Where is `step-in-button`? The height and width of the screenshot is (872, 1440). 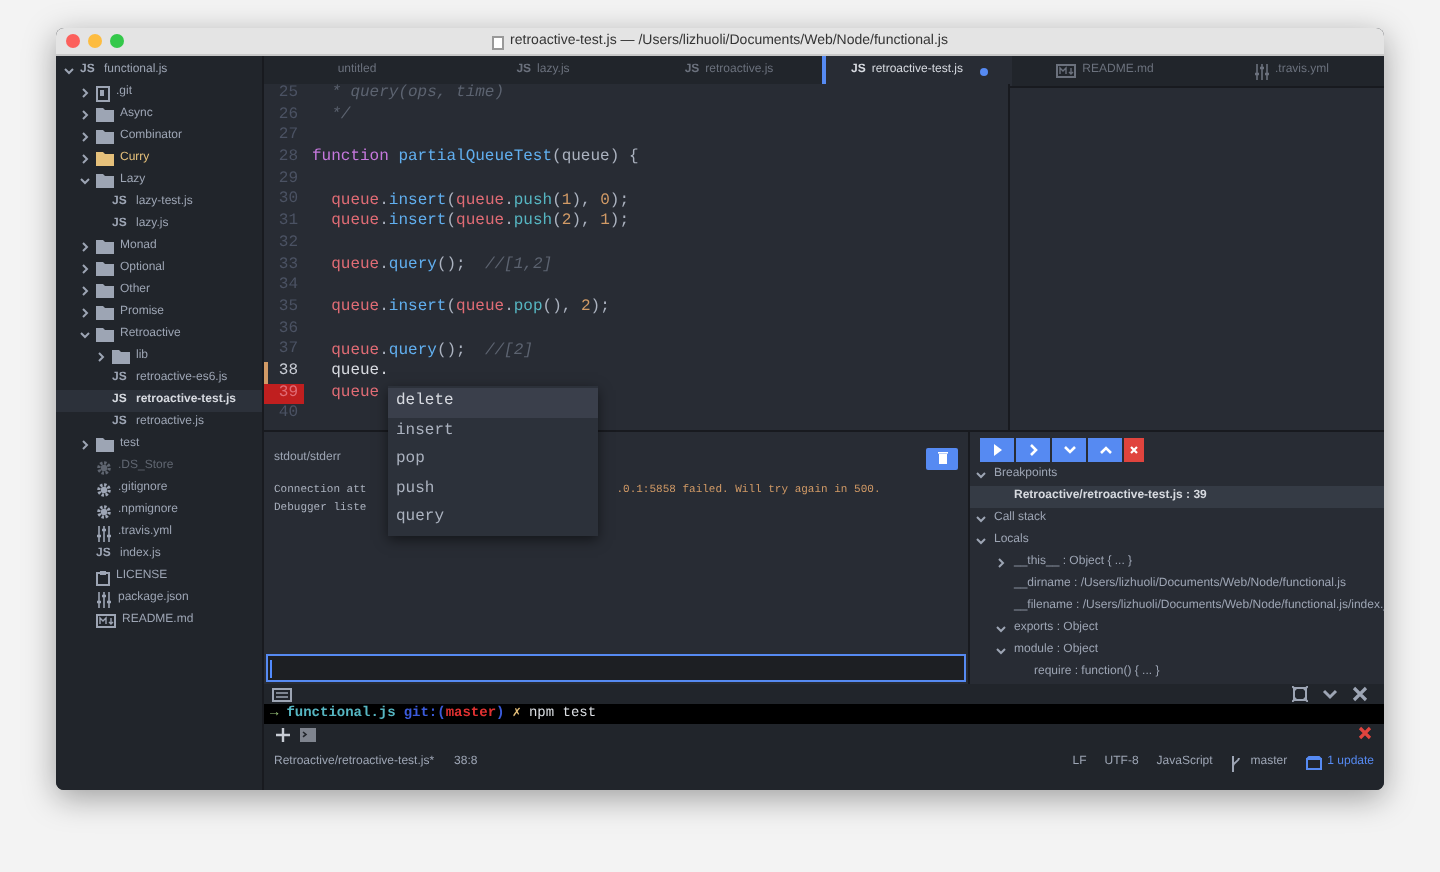 step-in-button is located at coordinates (1069, 450).